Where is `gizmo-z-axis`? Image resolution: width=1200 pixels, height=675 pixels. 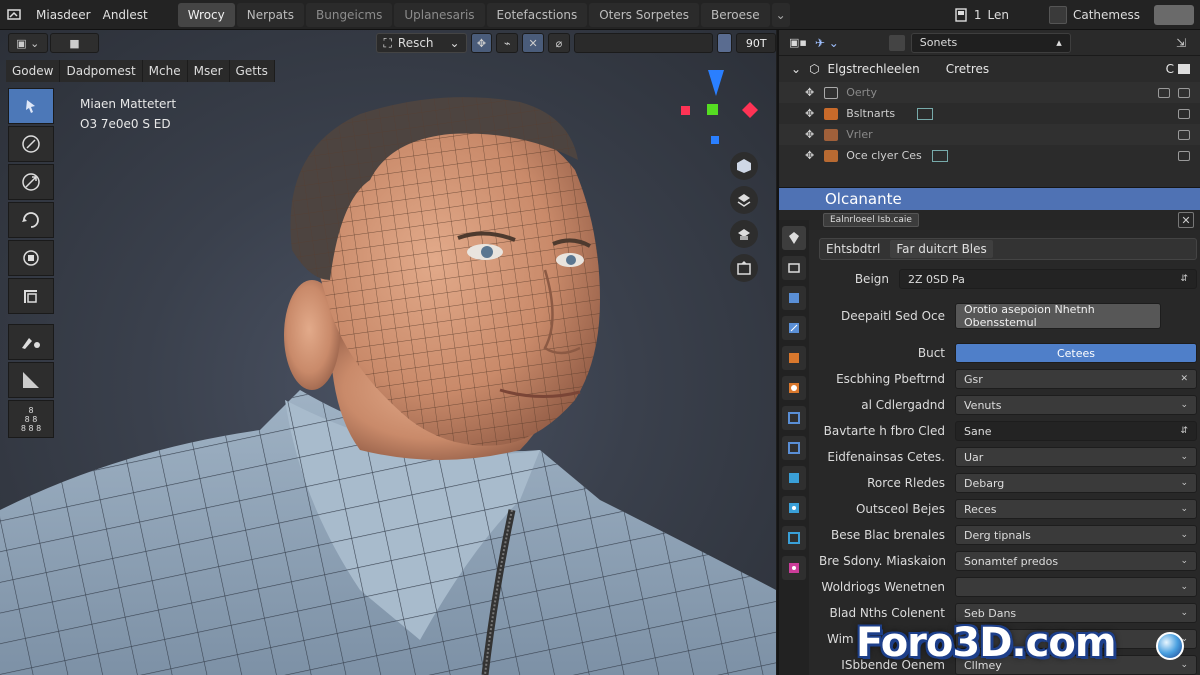
gizmo-z-axis is located at coordinates (716, 83).